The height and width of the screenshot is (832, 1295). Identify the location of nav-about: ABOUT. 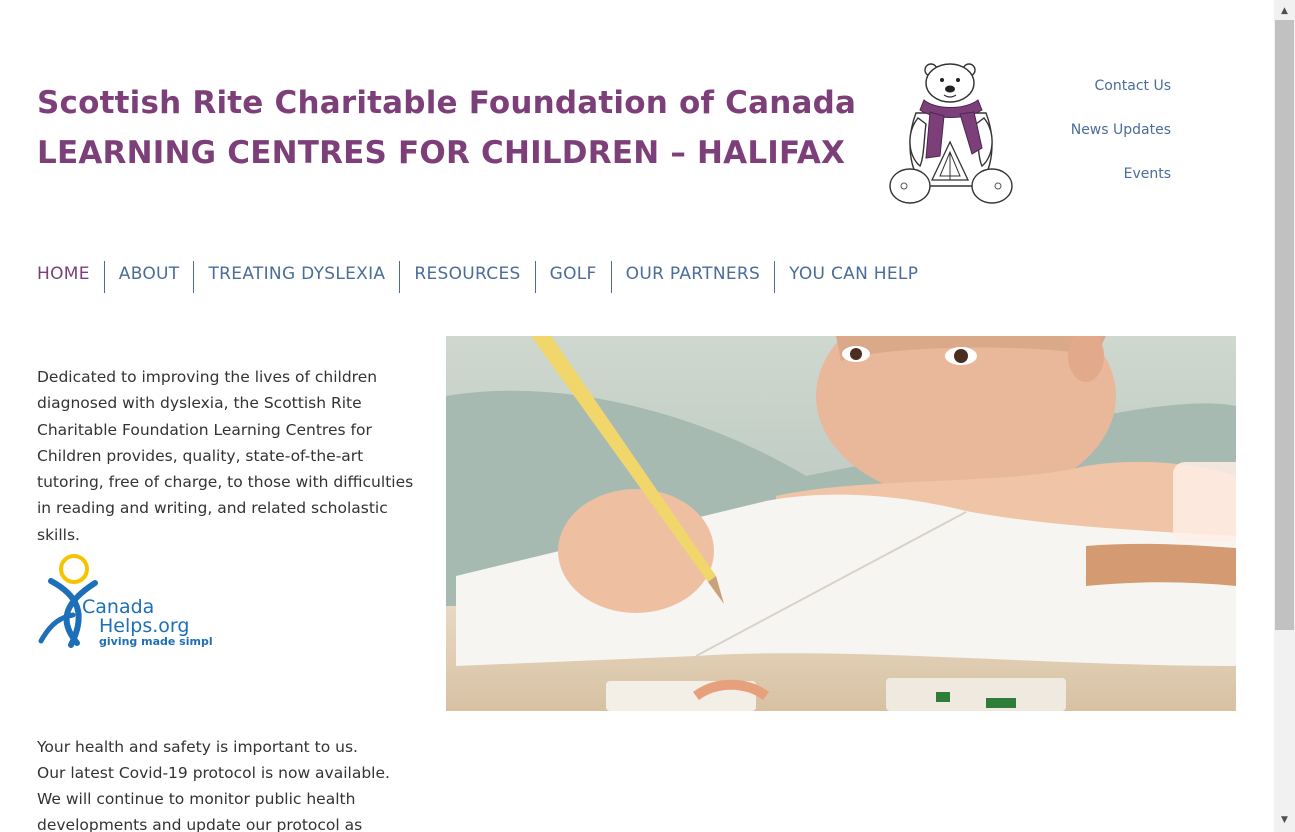
(148, 277).